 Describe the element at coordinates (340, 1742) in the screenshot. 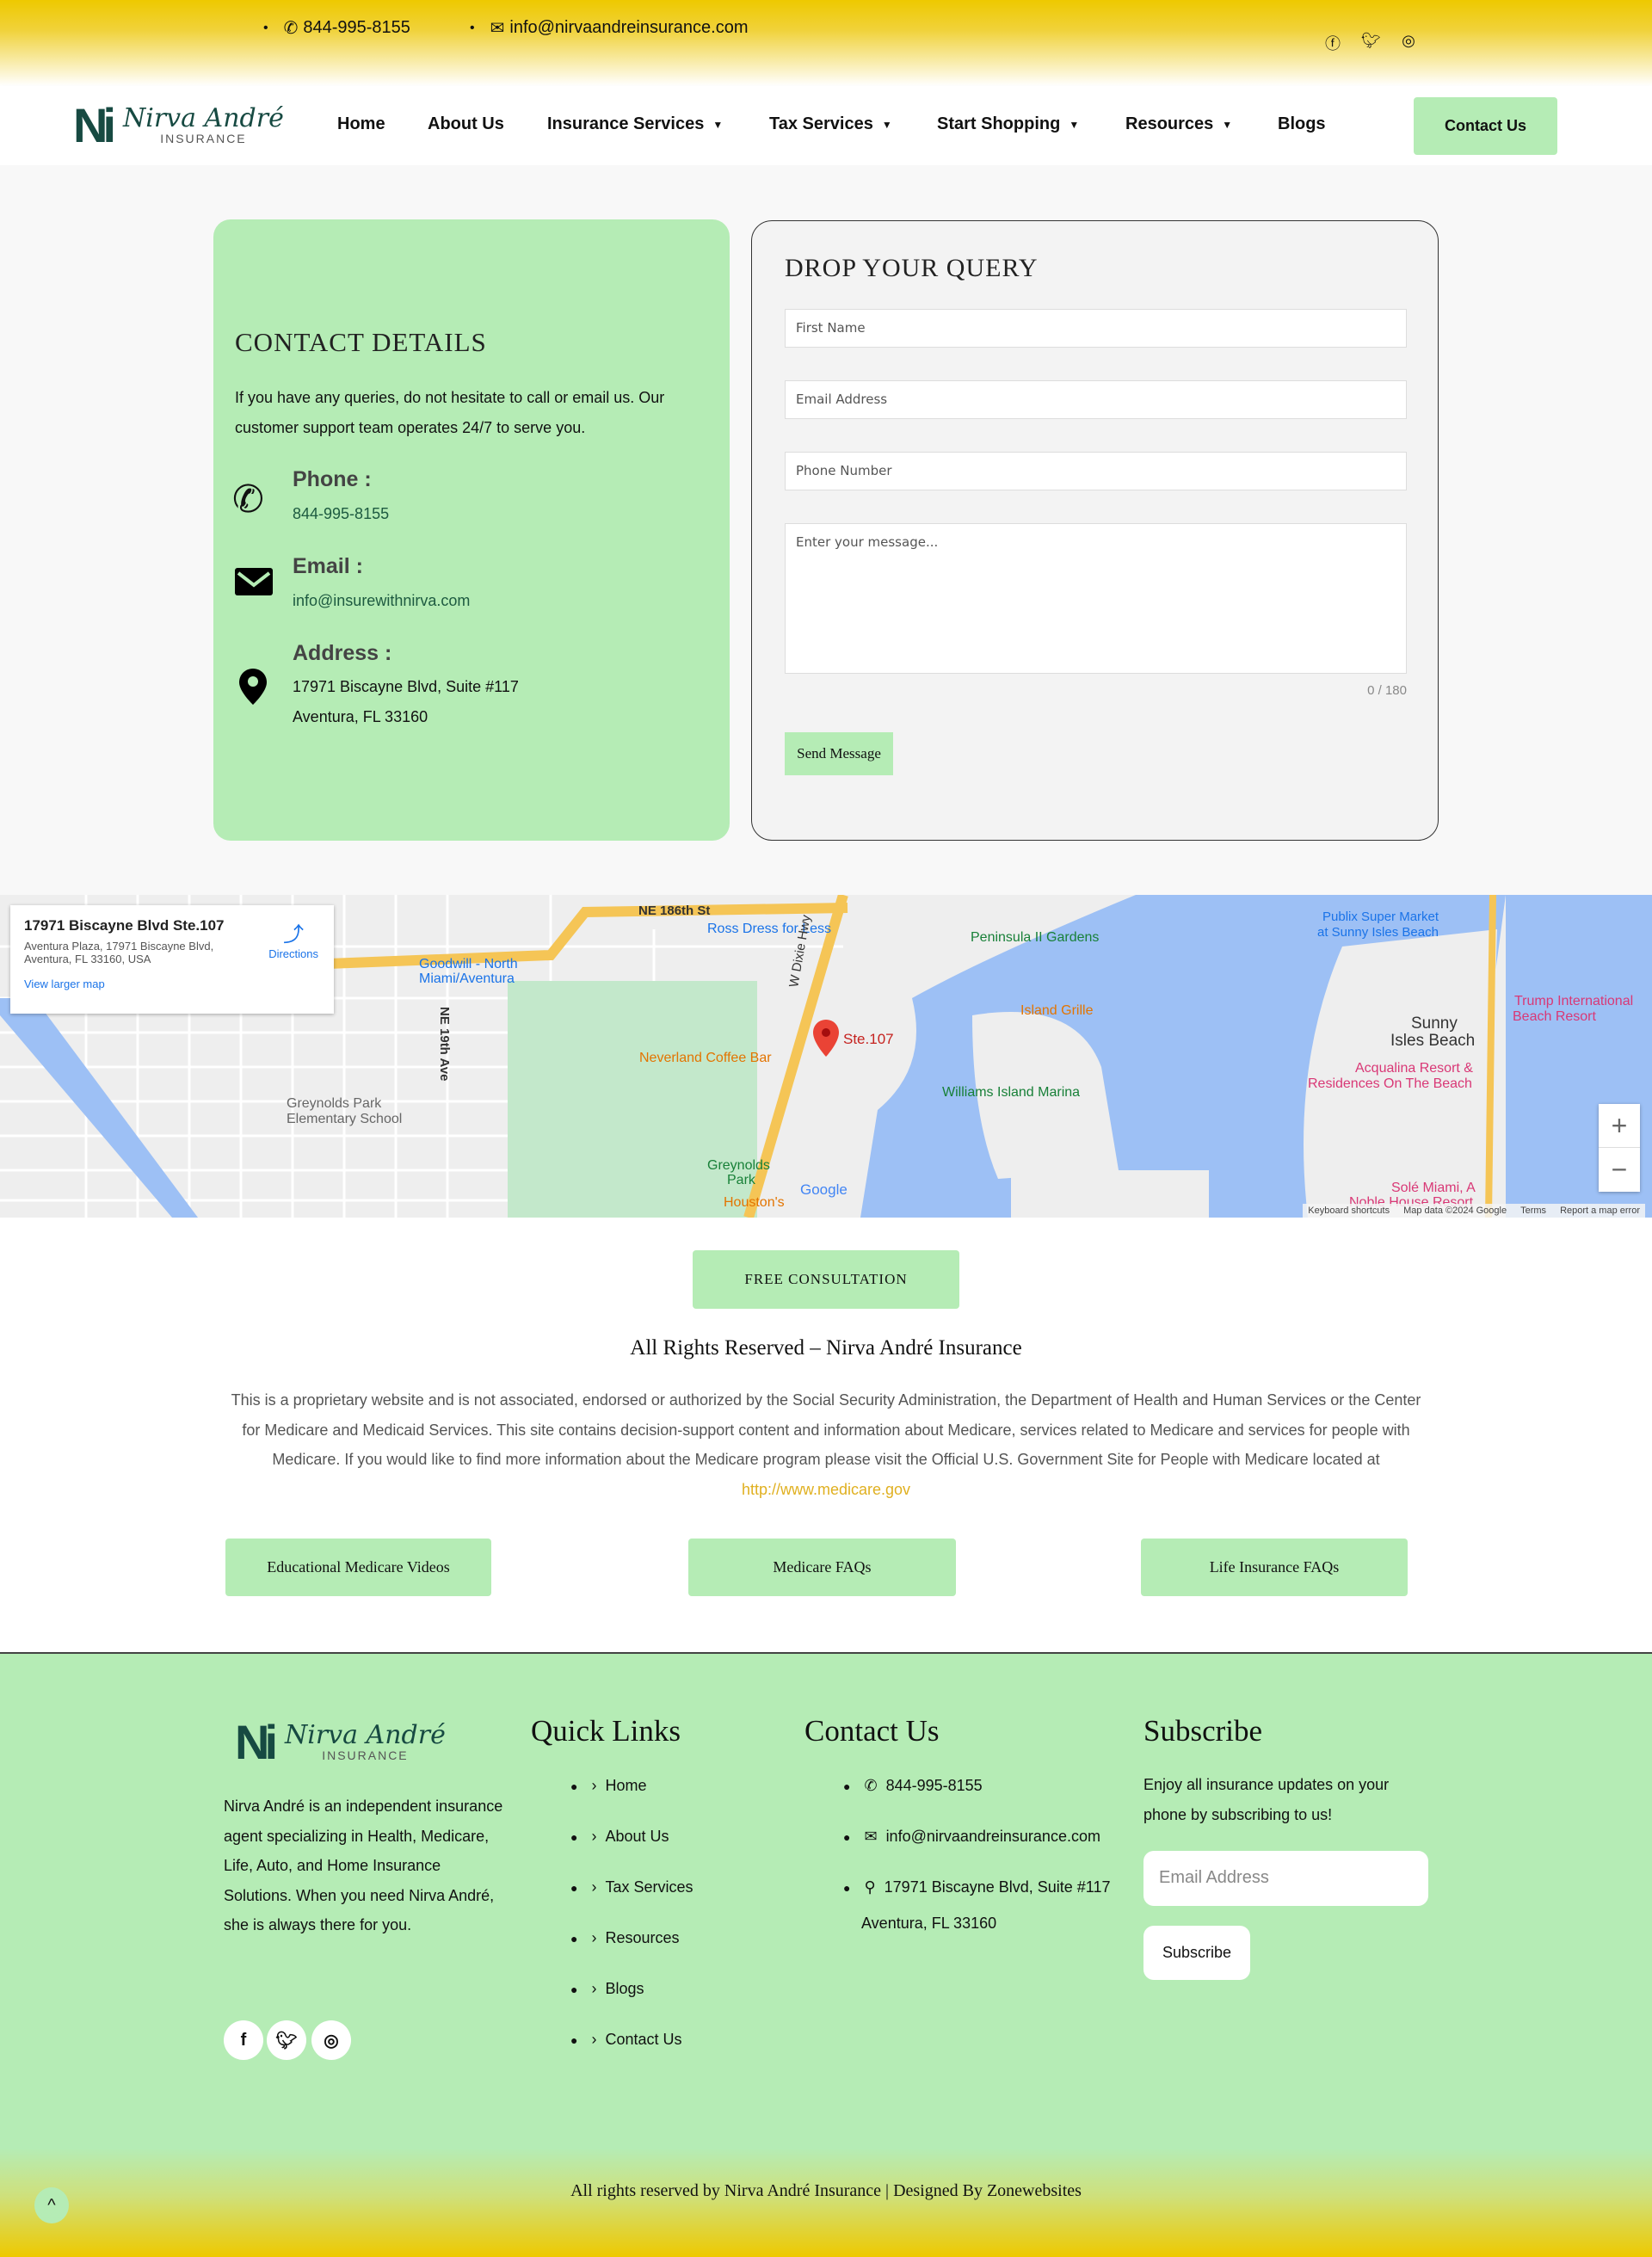

I see `footer-logo: Ni Nirva André INSURANCE` at that location.